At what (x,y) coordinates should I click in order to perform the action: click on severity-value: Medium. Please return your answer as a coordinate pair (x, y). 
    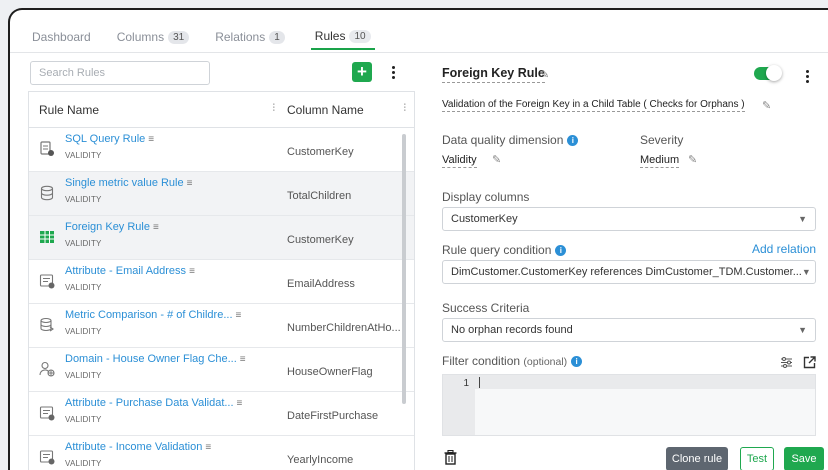
    Looking at the image, I should click on (660, 161).